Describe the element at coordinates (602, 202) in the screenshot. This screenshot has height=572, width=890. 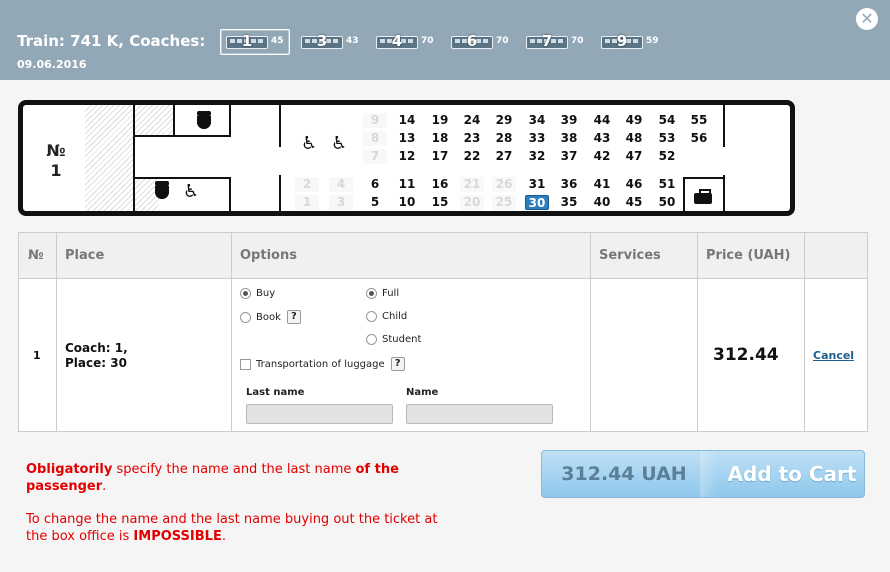
I see `seat-40: 40` at that location.